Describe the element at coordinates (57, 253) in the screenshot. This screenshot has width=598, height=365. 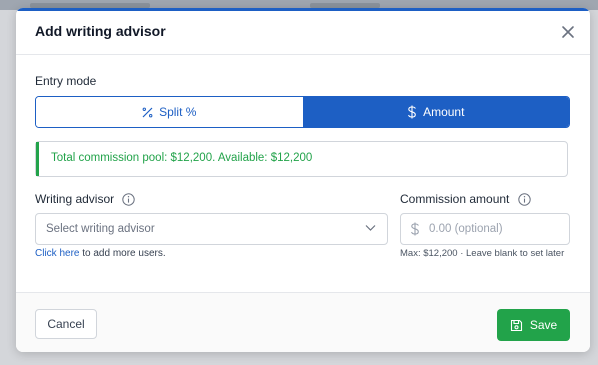
I see `click-here-link: Click here` at that location.